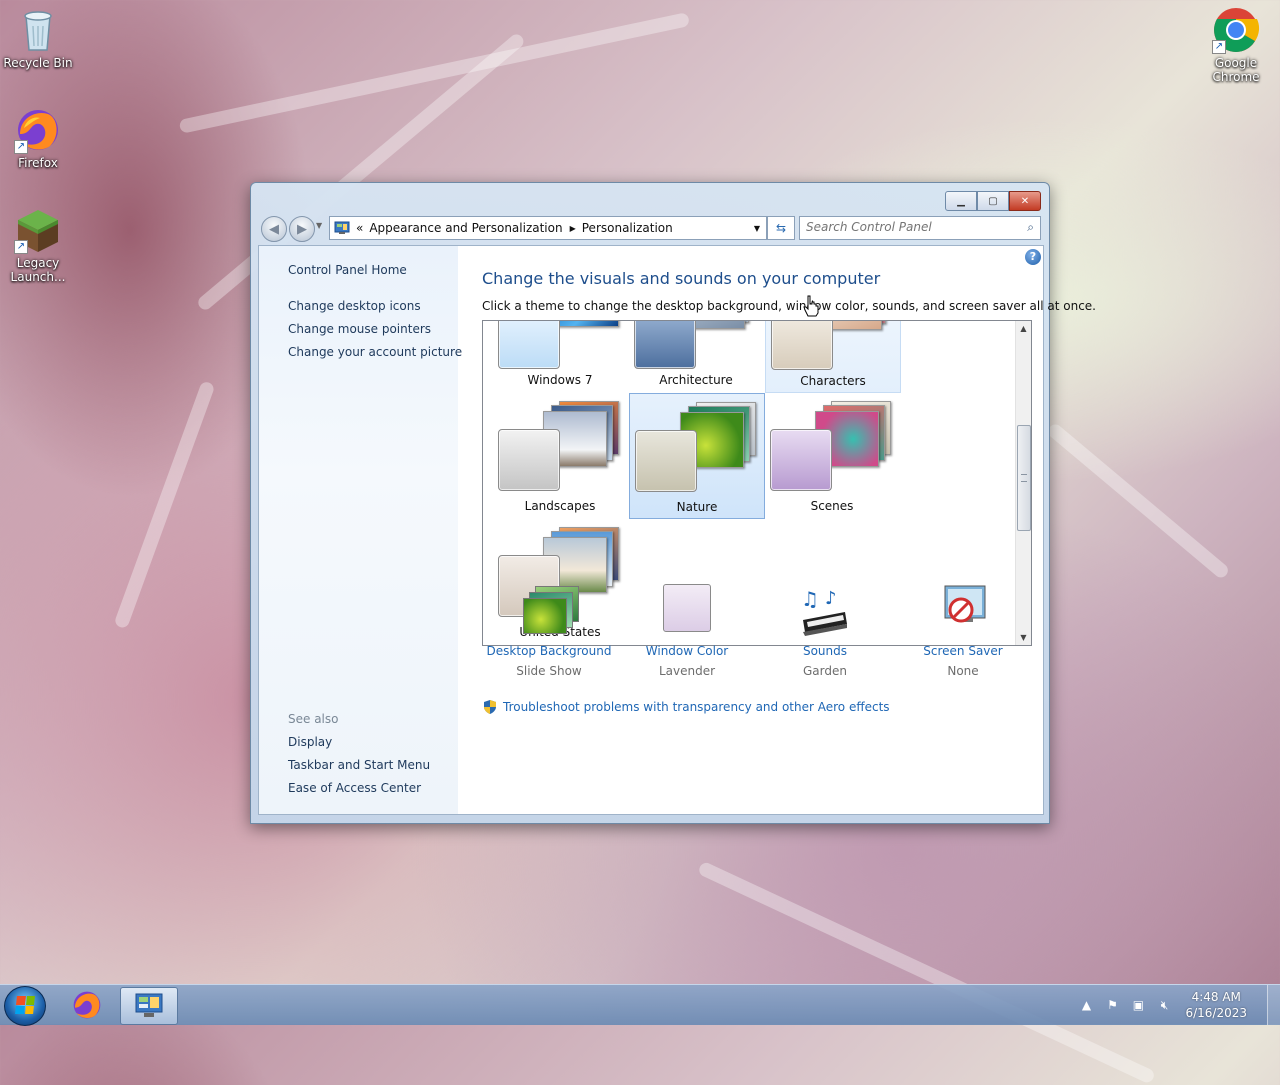 Image resolution: width=1280 pixels, height=1085 pixels. Describe the element at coordinates (687, 671) in the screenshot. I see `window-color-value: Lavender` at that location.